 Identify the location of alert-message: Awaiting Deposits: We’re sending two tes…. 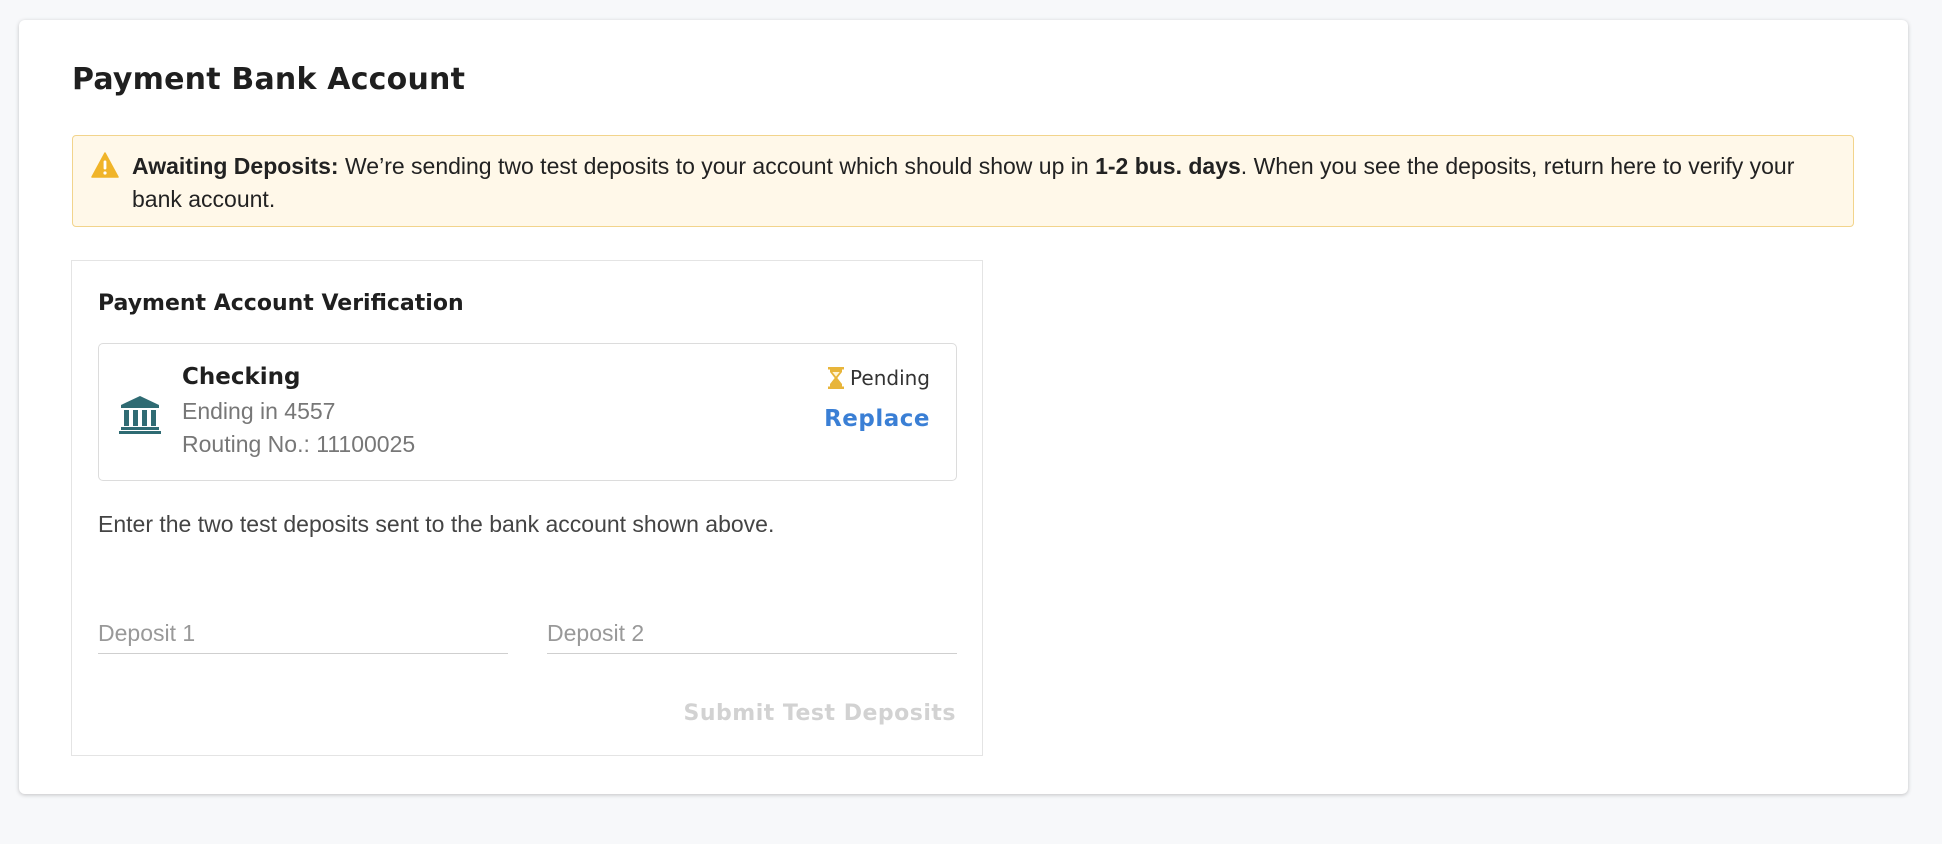
(982, 183).